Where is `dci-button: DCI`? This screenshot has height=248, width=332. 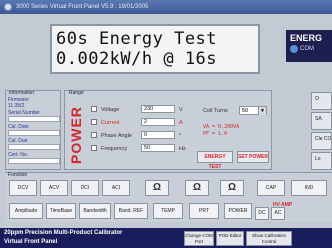 dci-button: DCI is located at coordinates (85, 188).